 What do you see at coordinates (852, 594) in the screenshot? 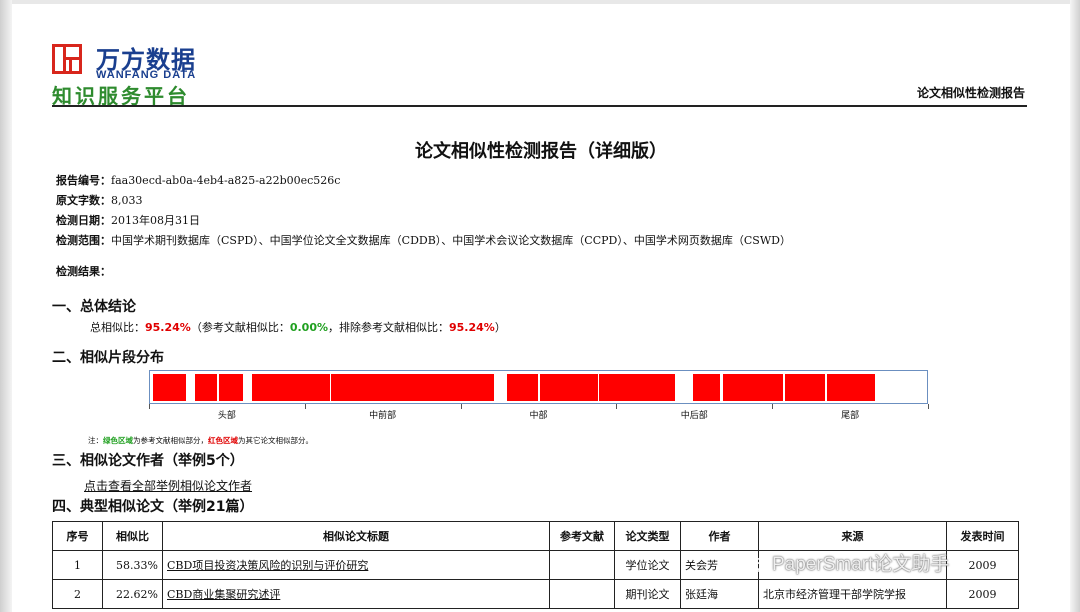
I see `row-source: 北京市经济管理干部学院学报` at bounding box center [852, 594].